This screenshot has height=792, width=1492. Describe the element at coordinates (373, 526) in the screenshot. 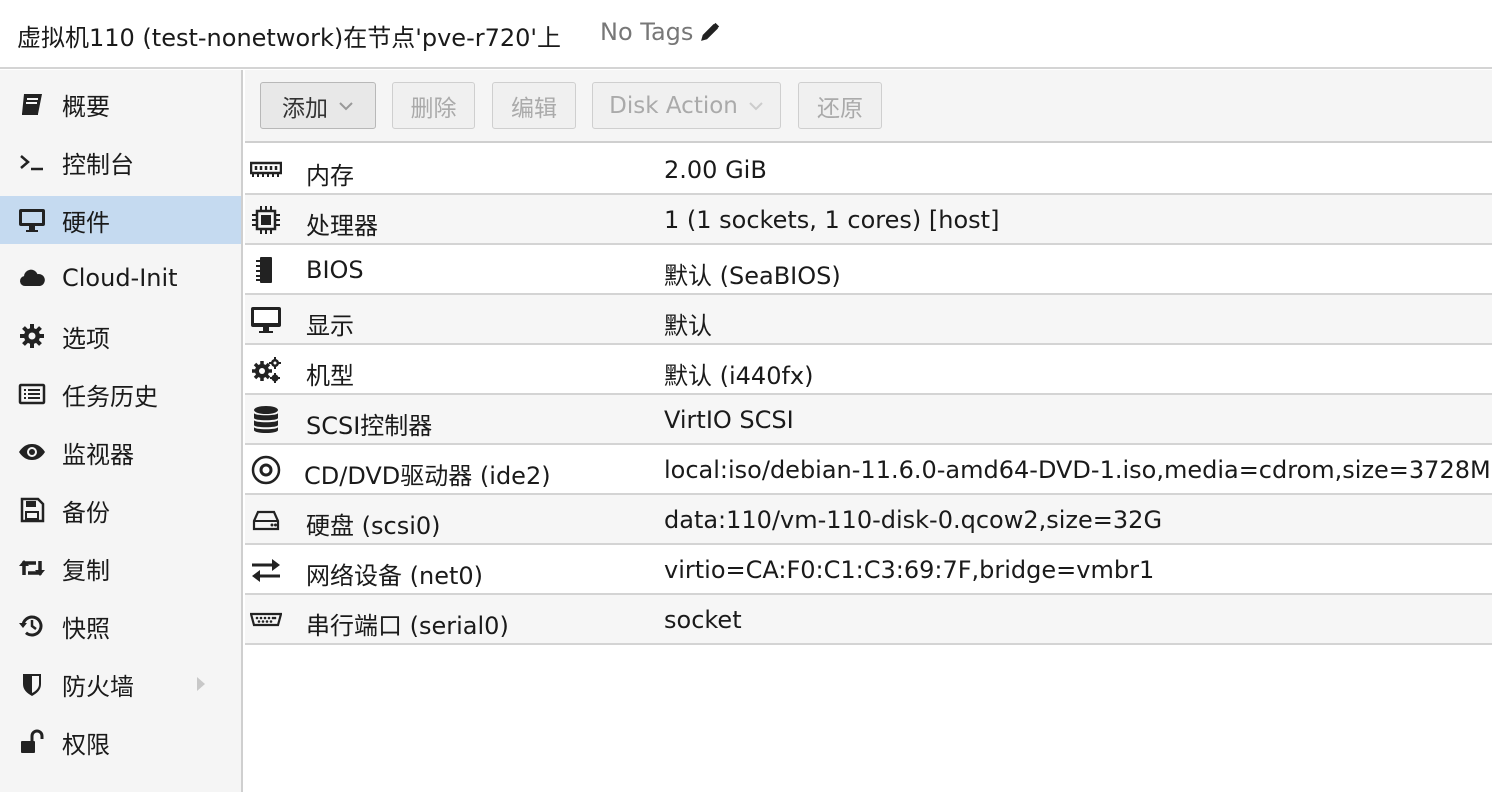

I see `hardware-name: 硬盘 (scsi0)` at that location.